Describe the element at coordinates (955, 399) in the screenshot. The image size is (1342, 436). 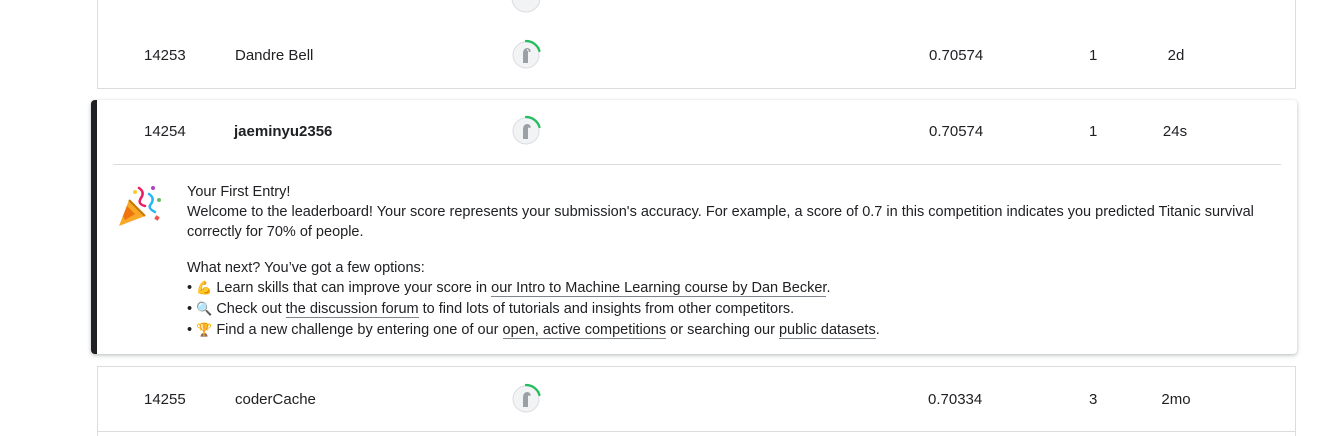
I see `score-cell: 0.70334` at that location.